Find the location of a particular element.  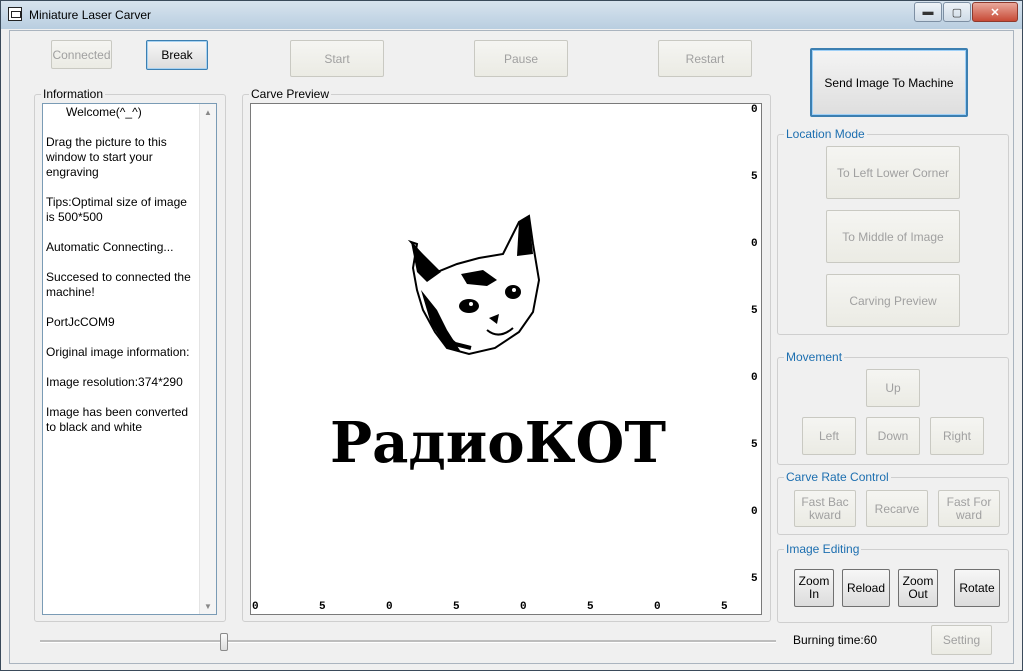

up-button: Up is located at coordinates (893, 388).